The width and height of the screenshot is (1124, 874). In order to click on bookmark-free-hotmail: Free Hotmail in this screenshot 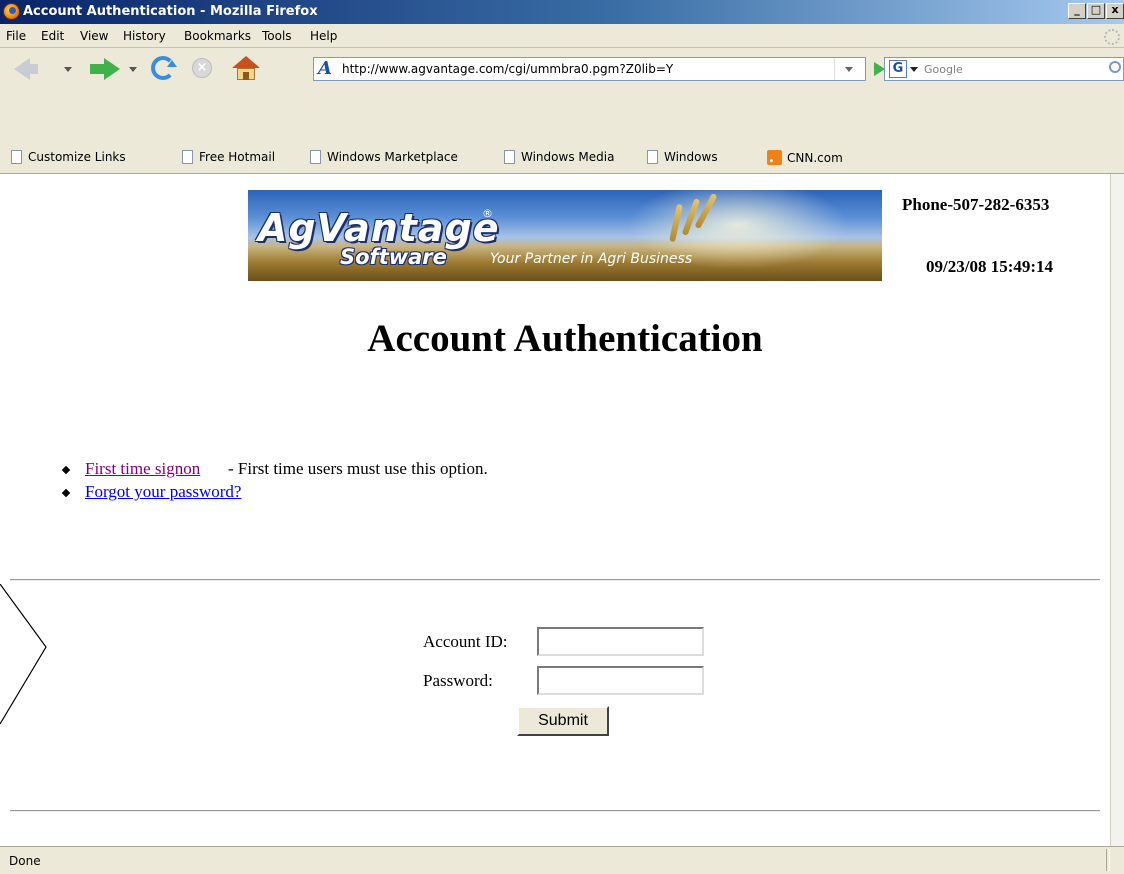, I will do `click(228, 159)`.